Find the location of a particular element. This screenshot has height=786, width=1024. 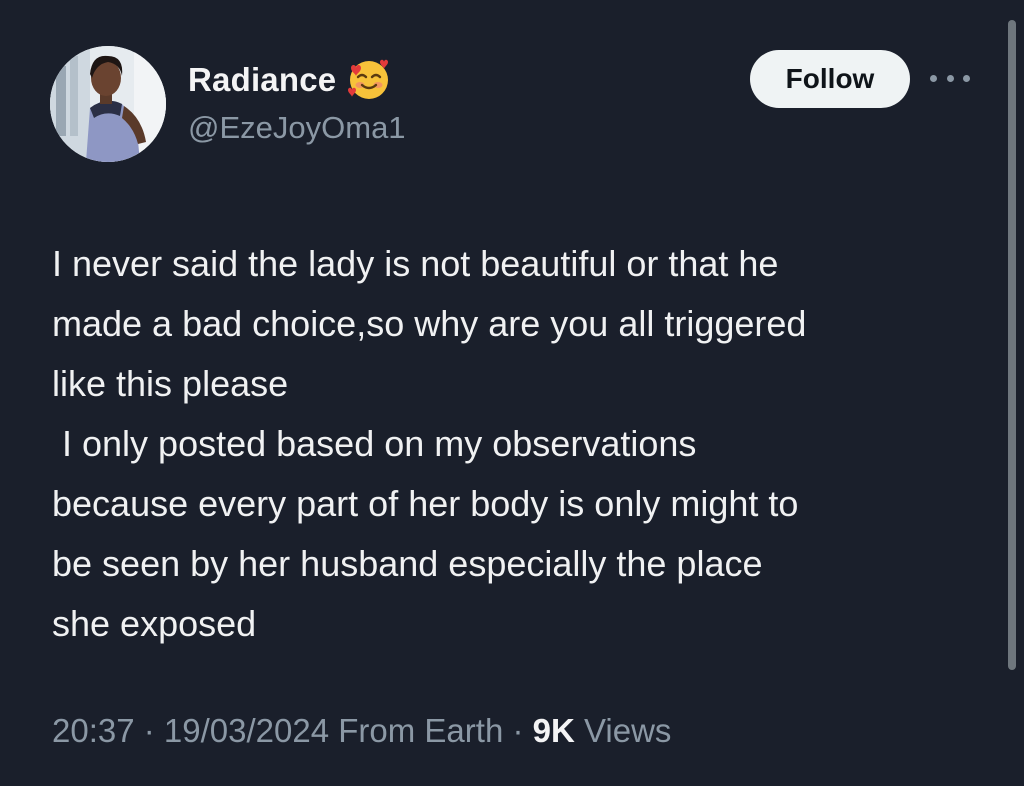

tweet-line: I only posted based on my observations is located at coordinates (374, 443).